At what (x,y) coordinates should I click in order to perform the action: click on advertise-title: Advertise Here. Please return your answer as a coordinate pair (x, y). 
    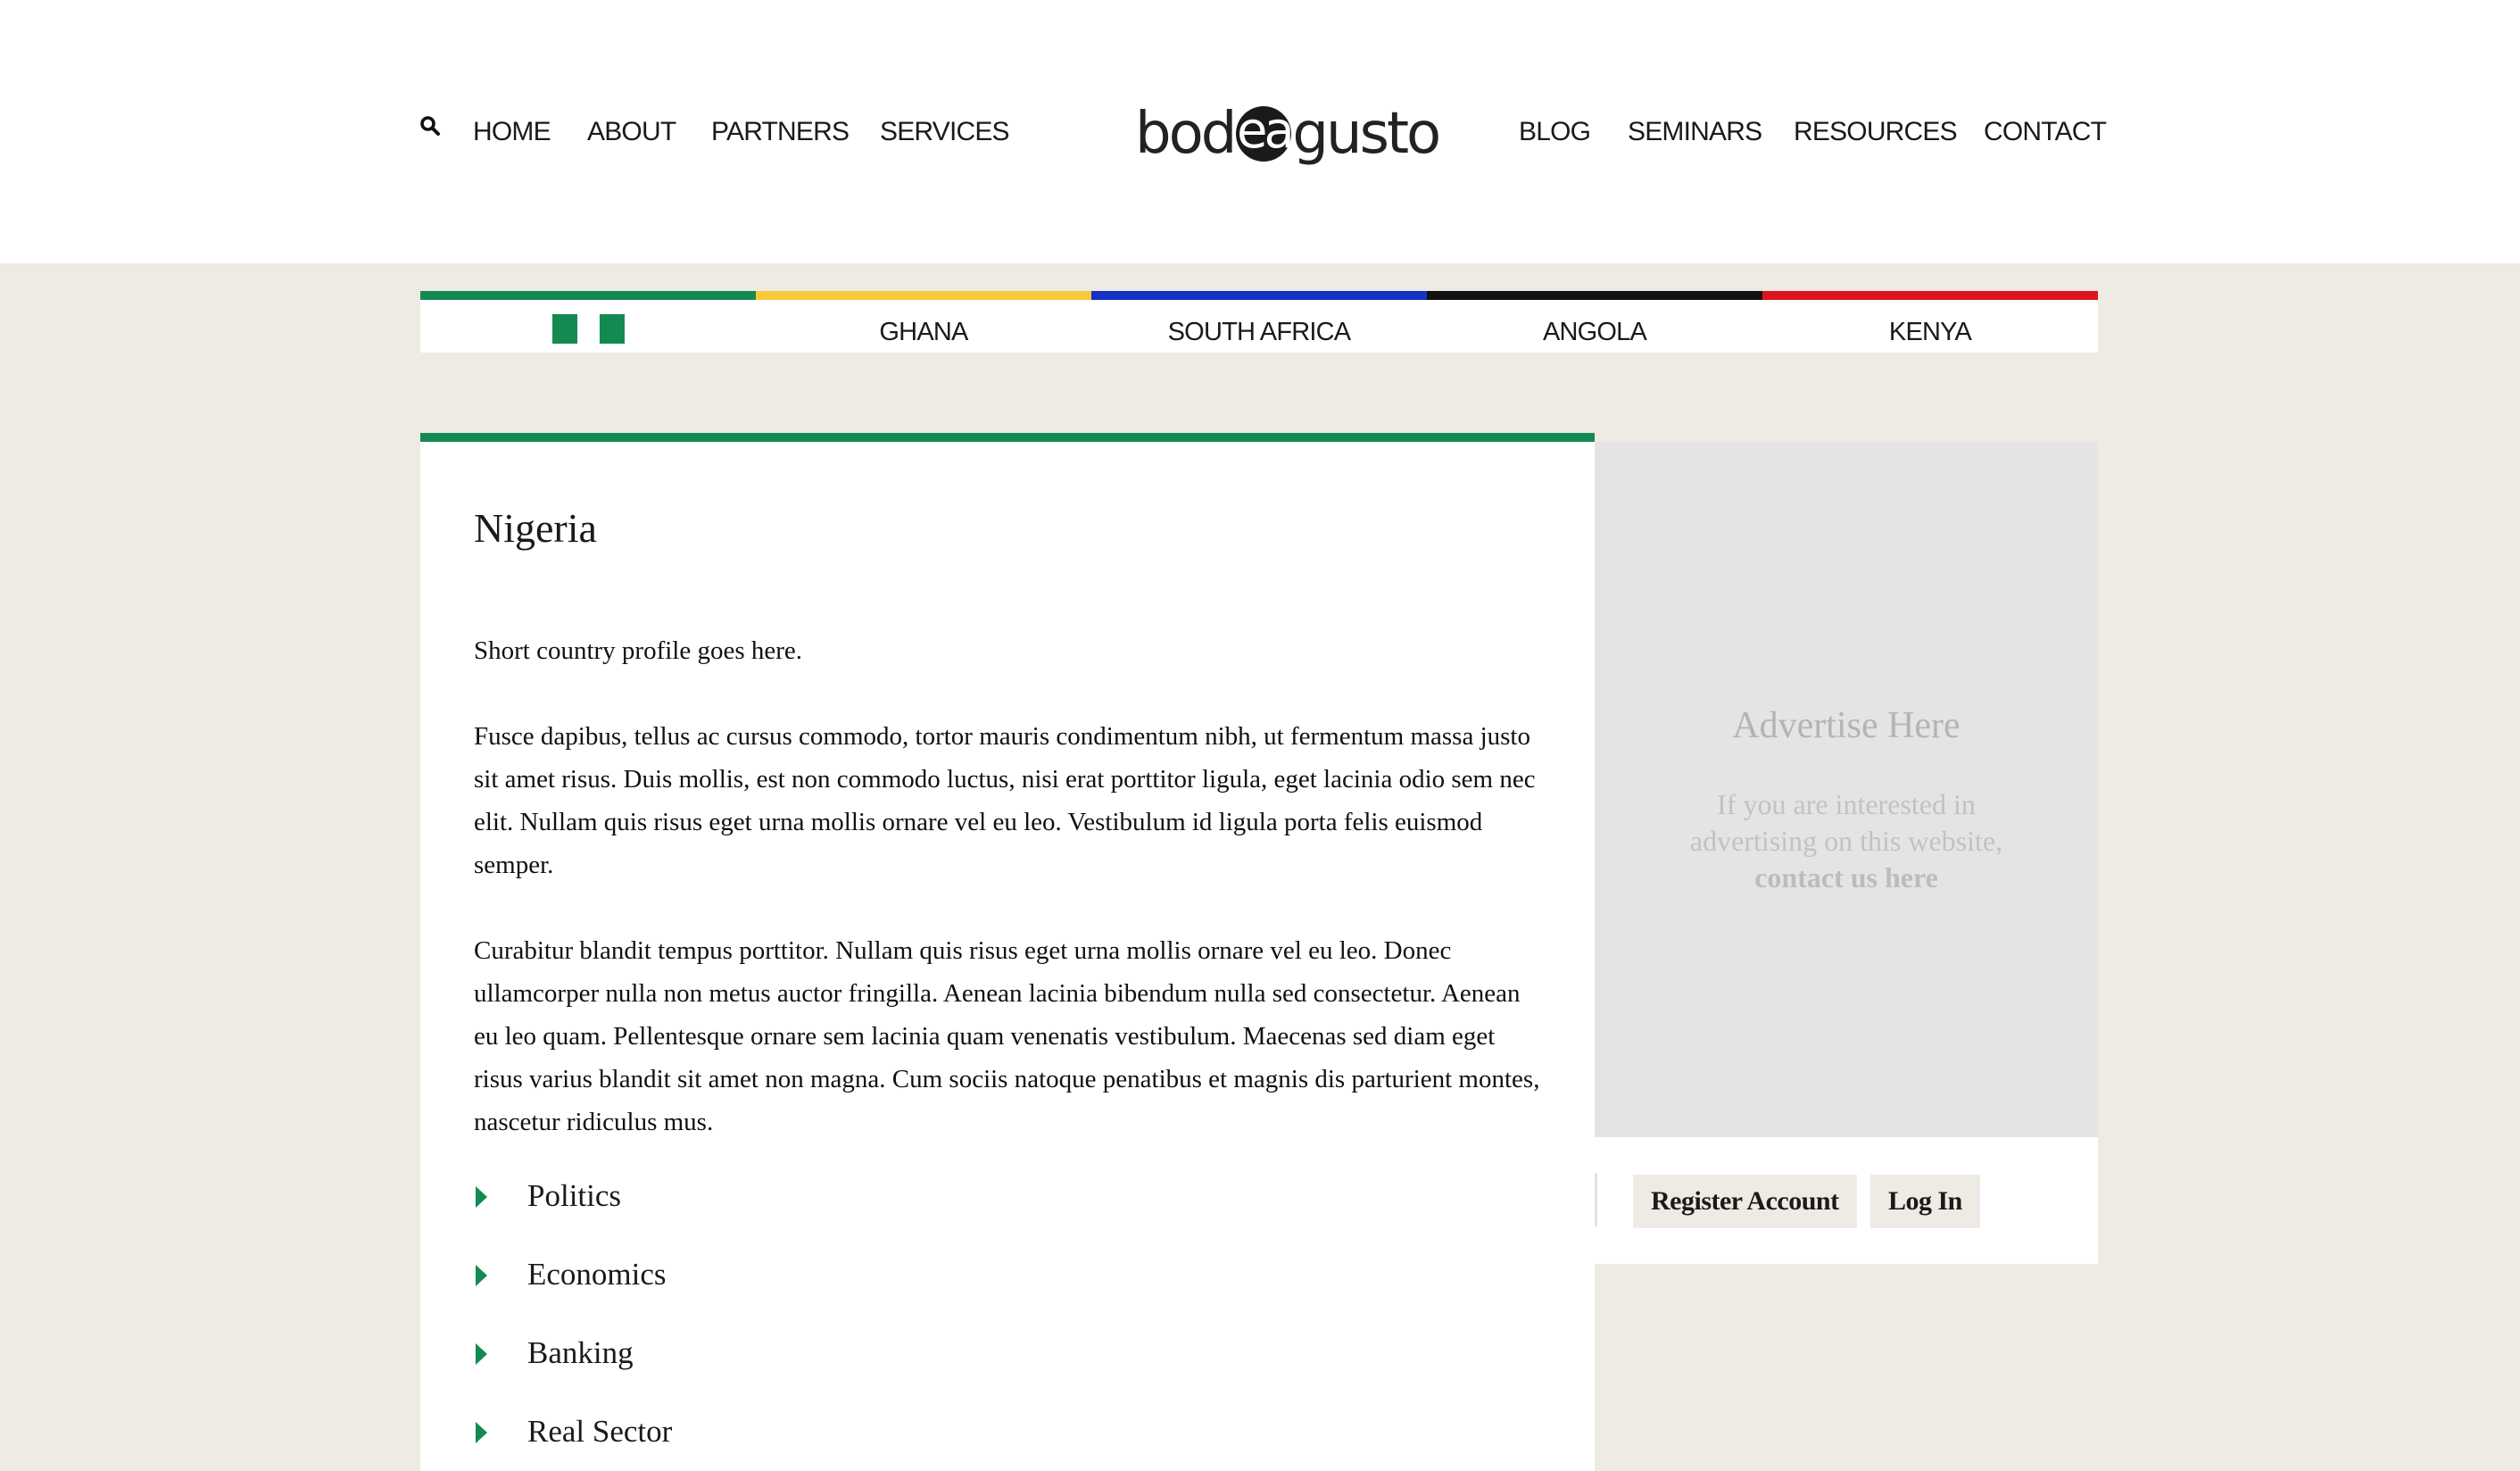
    Looking at the image, I should click on (1846, 725).